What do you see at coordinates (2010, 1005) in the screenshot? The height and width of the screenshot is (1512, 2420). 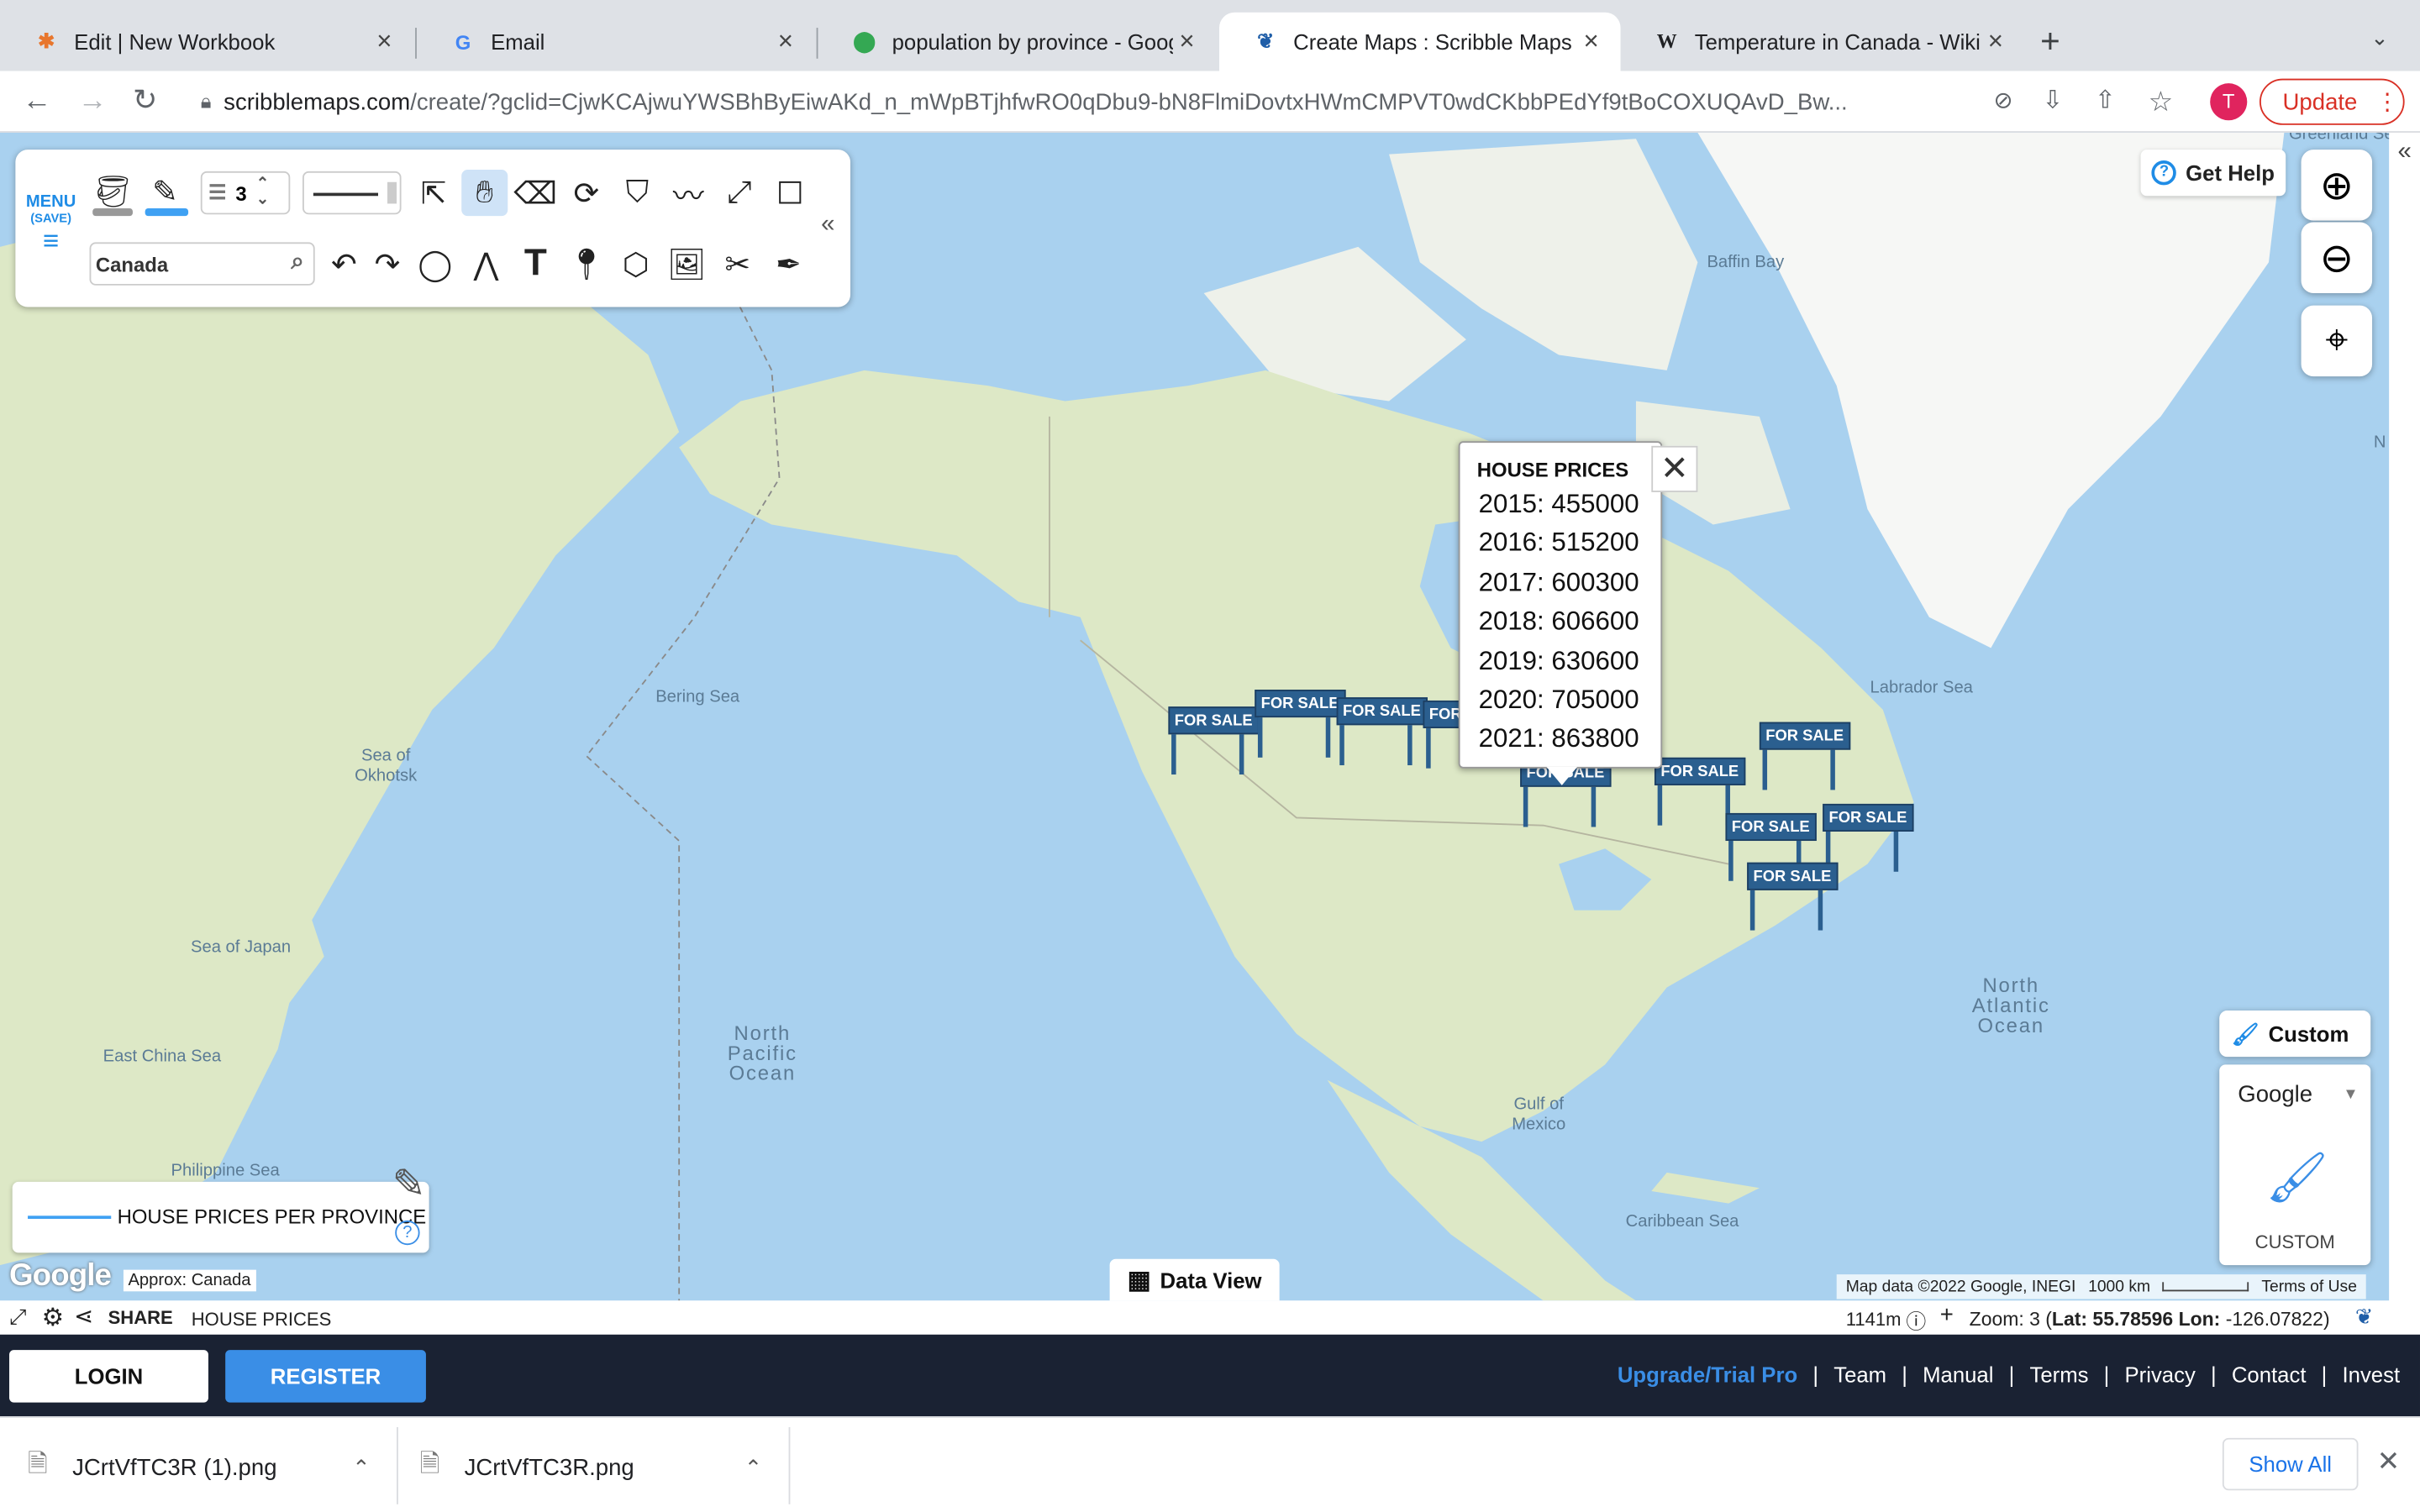 I see `map-label-north-atlantic: North Atlantic Ocean` at bounding box center [2010, 1005].